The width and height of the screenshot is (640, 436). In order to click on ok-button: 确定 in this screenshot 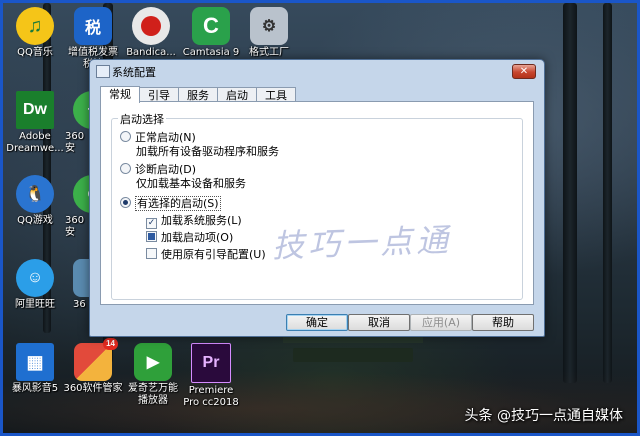, I will do `click(317, 322)`.